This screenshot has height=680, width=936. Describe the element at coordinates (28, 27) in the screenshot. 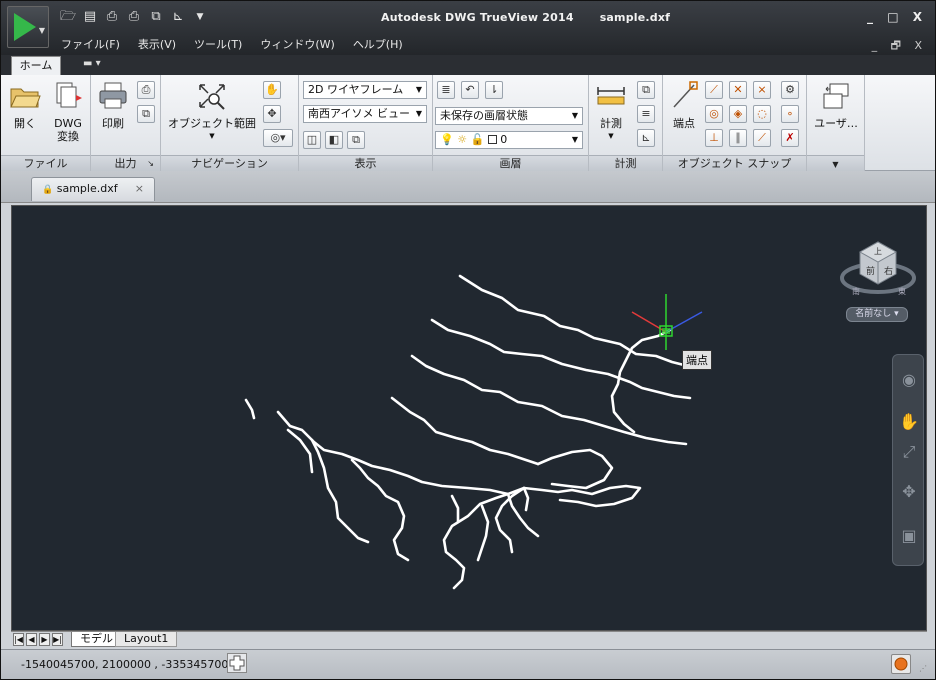

I see `application-menu-button: ▼` at that location.